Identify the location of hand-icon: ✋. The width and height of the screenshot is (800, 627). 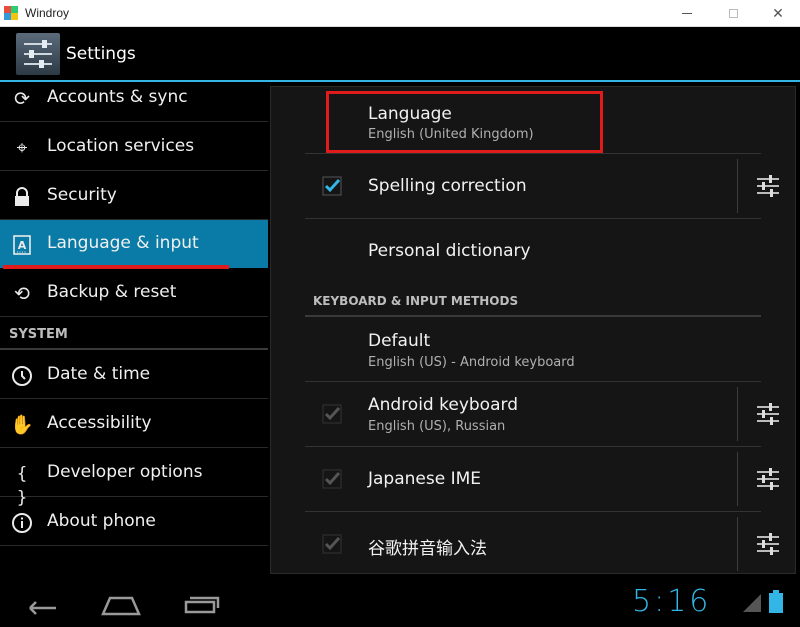
(22, 425).